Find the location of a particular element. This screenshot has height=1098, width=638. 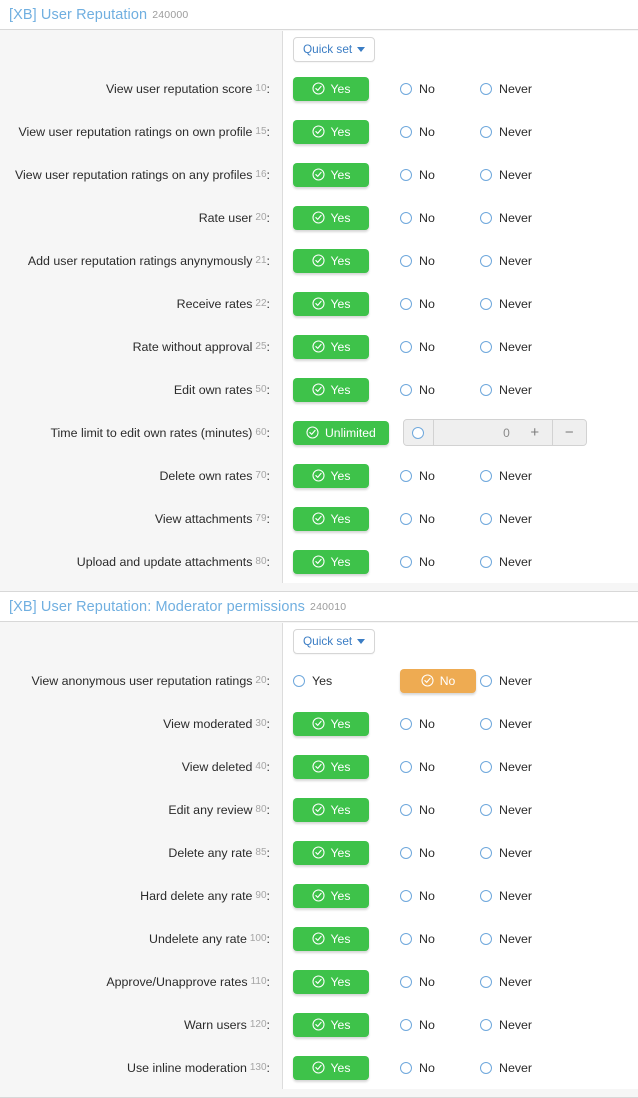

minutes-stepper: +− is located at coordinates (494, 432).